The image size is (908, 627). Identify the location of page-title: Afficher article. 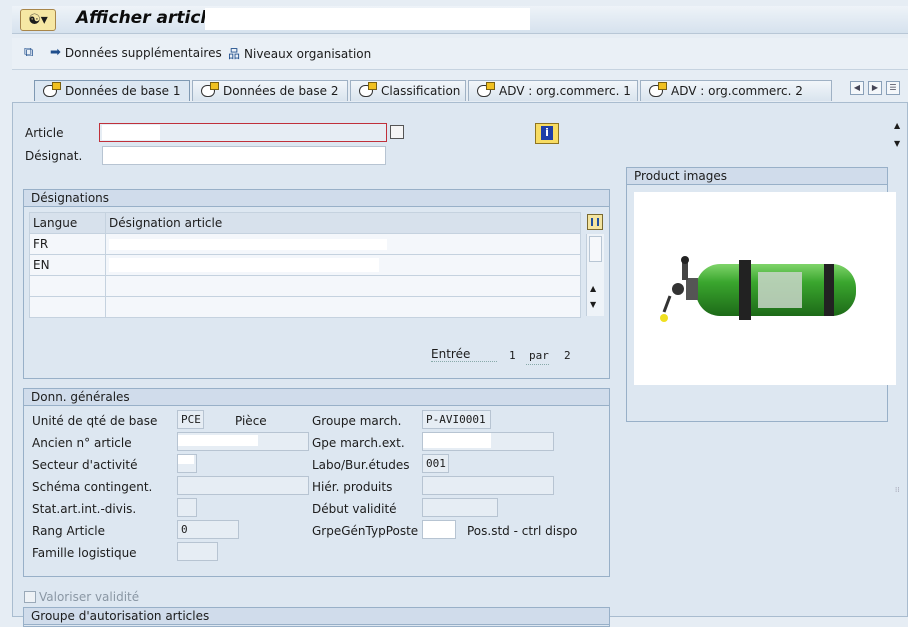
(147, 18).